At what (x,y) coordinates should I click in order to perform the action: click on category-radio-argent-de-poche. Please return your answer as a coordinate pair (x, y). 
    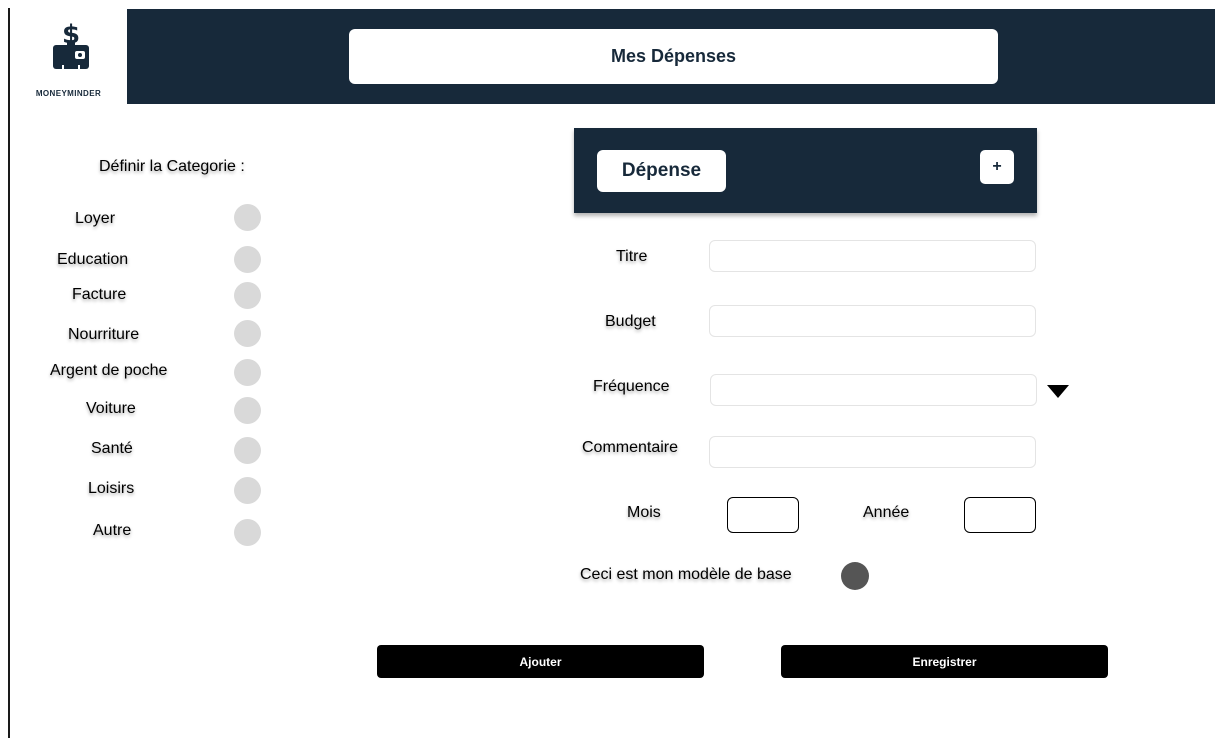
    Looking at the image, I should click on (247, 372).